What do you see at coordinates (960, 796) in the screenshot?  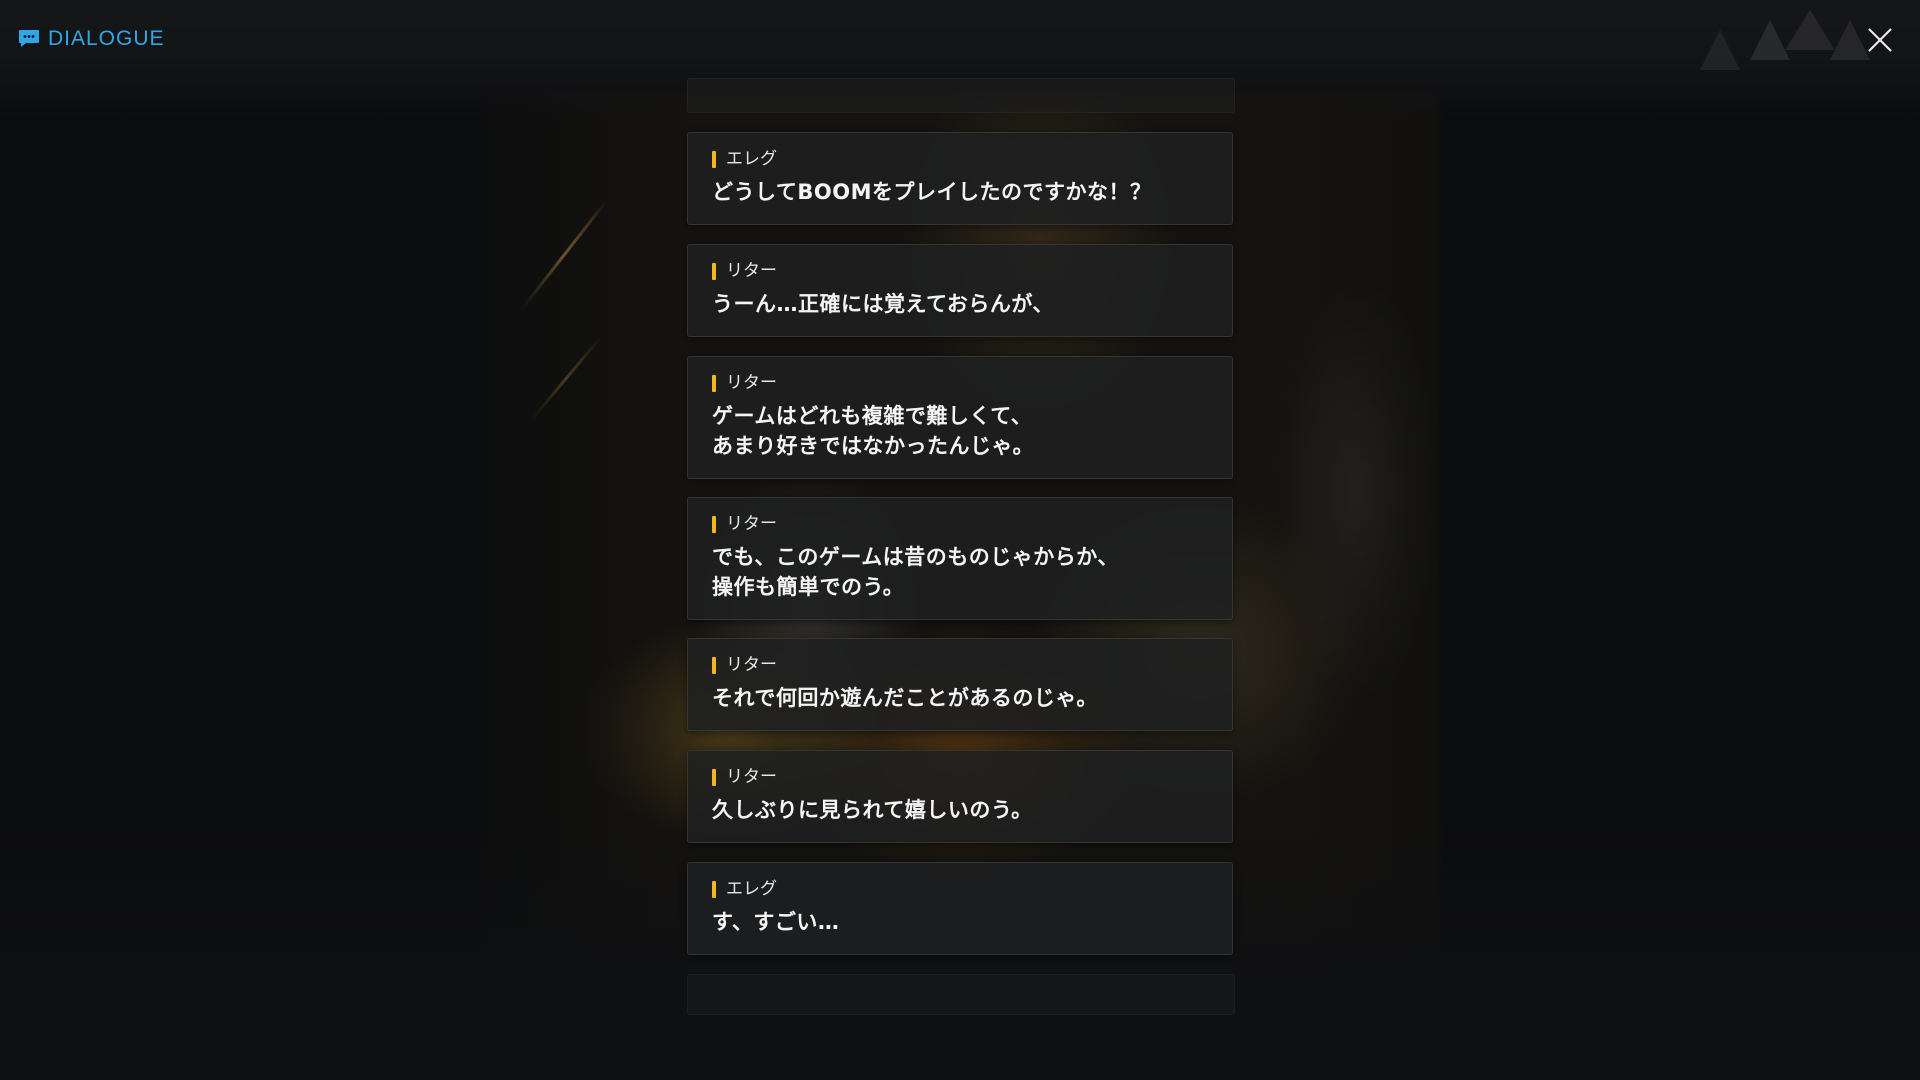 I see `dialogue-entry: リター 久しぶりに見られて嬉しいのう。` at bounding box center [960, 796].